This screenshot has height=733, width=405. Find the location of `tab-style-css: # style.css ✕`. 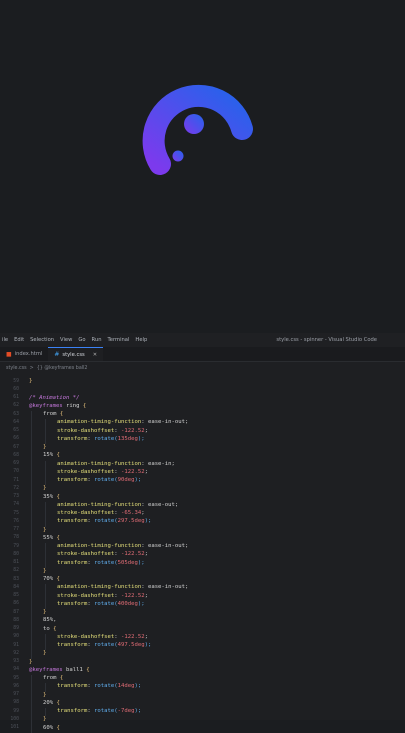

tab-style-css: # style.css ✕ is located at coordinates (76, 354).